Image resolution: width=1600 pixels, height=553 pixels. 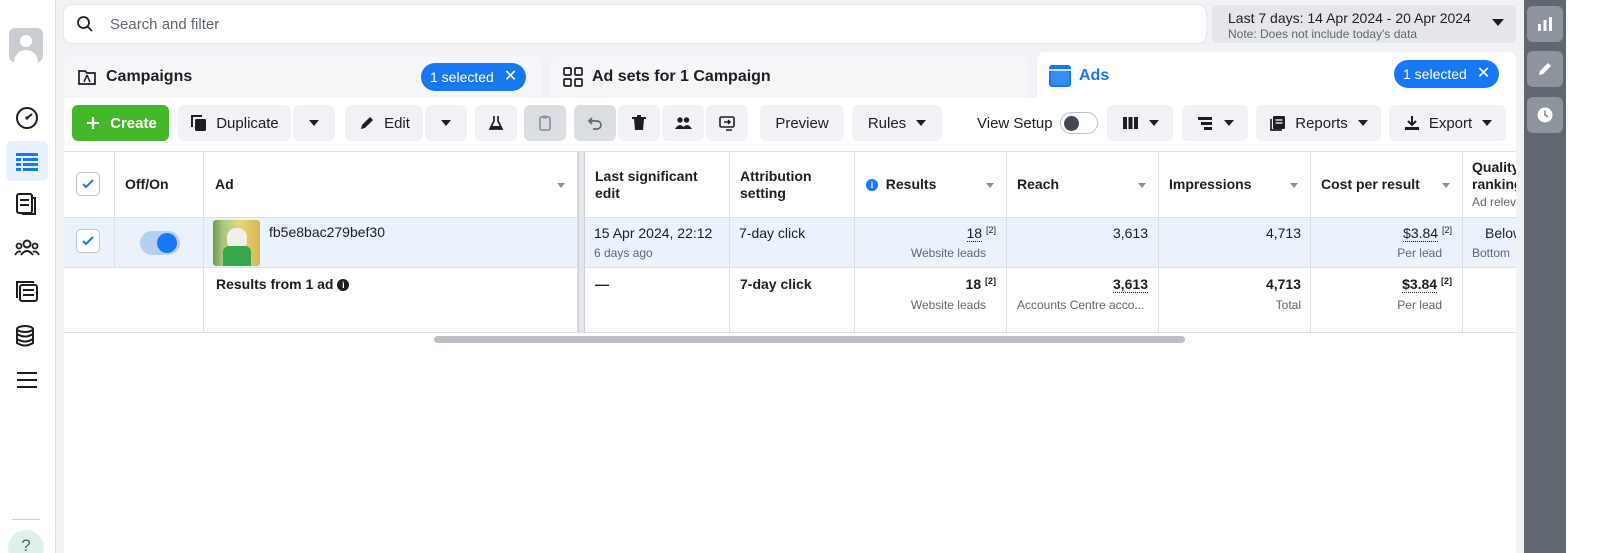 What do you see at coordinates (1489, 184) in the screenshot?
I see `header-quality: Quality ranking Ad relev` at bounding box center [1489, 184].